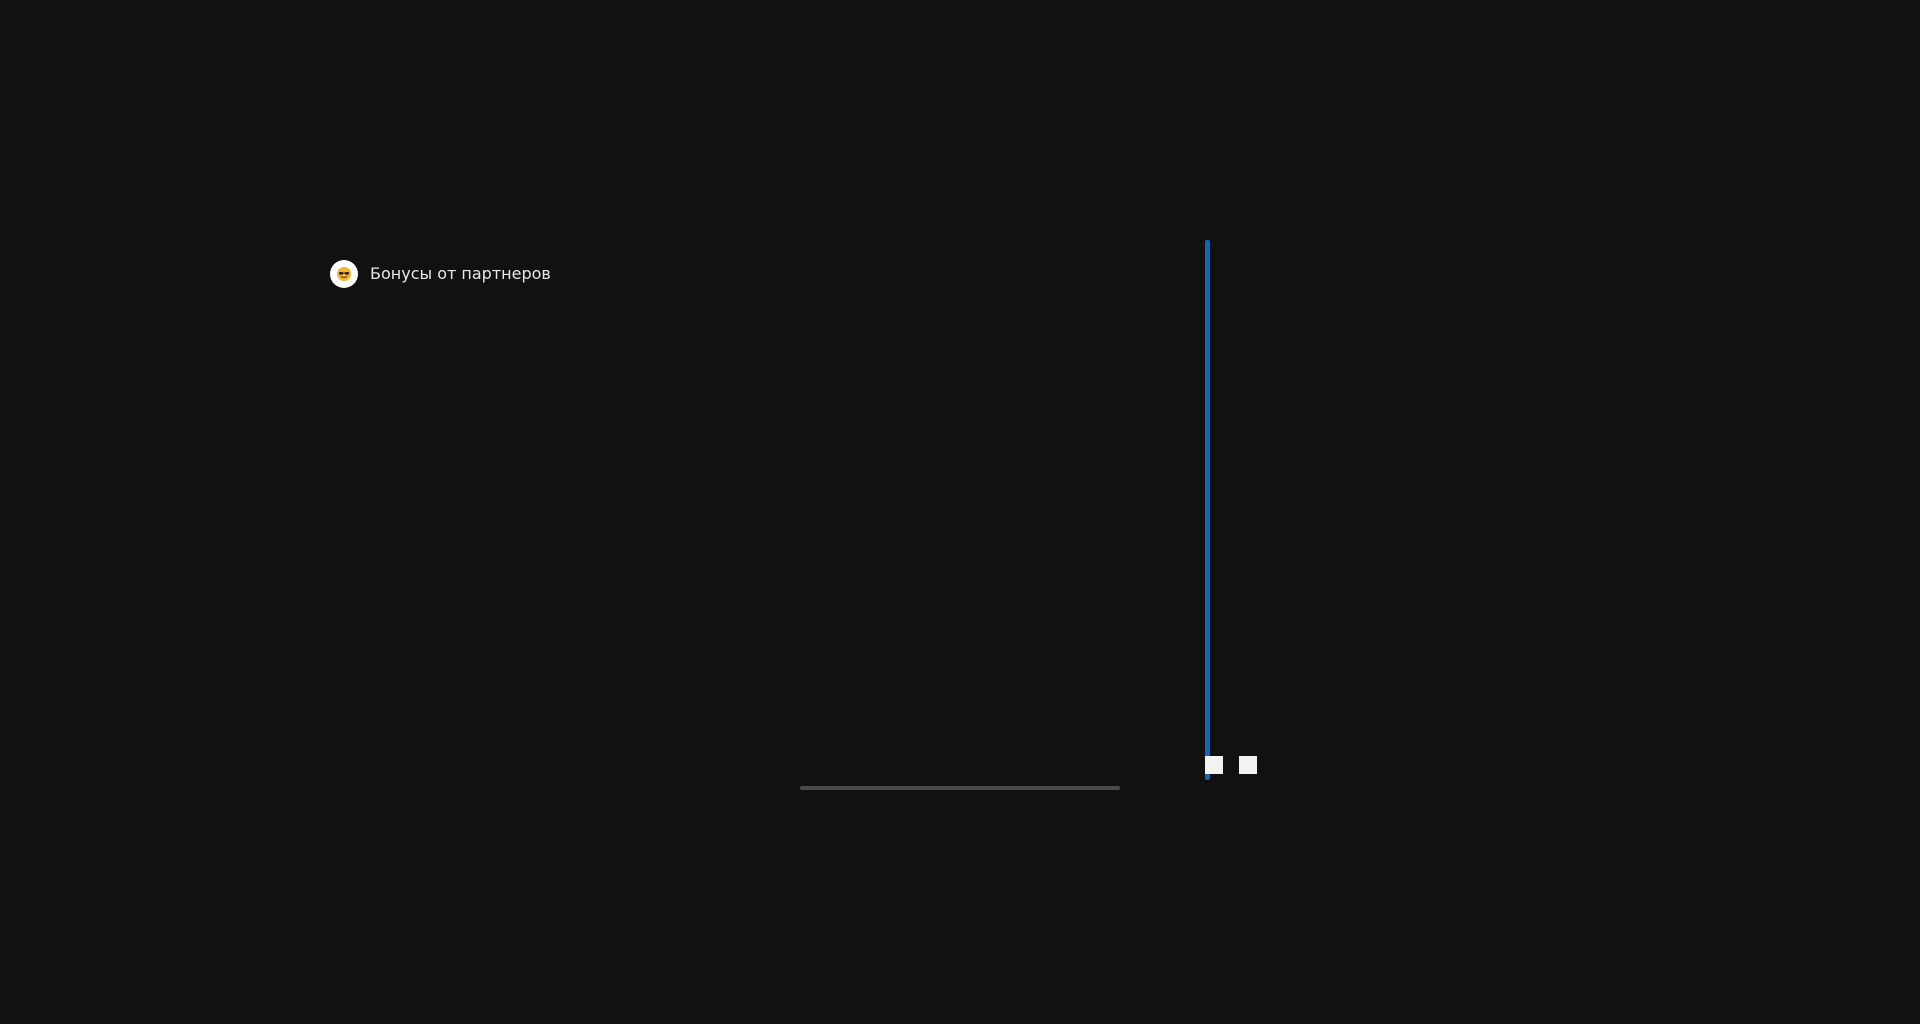 The image size is (1920, 1024). I want to click on partner-bonuses-label: Бонусы от партнеров, so click(460, 273).